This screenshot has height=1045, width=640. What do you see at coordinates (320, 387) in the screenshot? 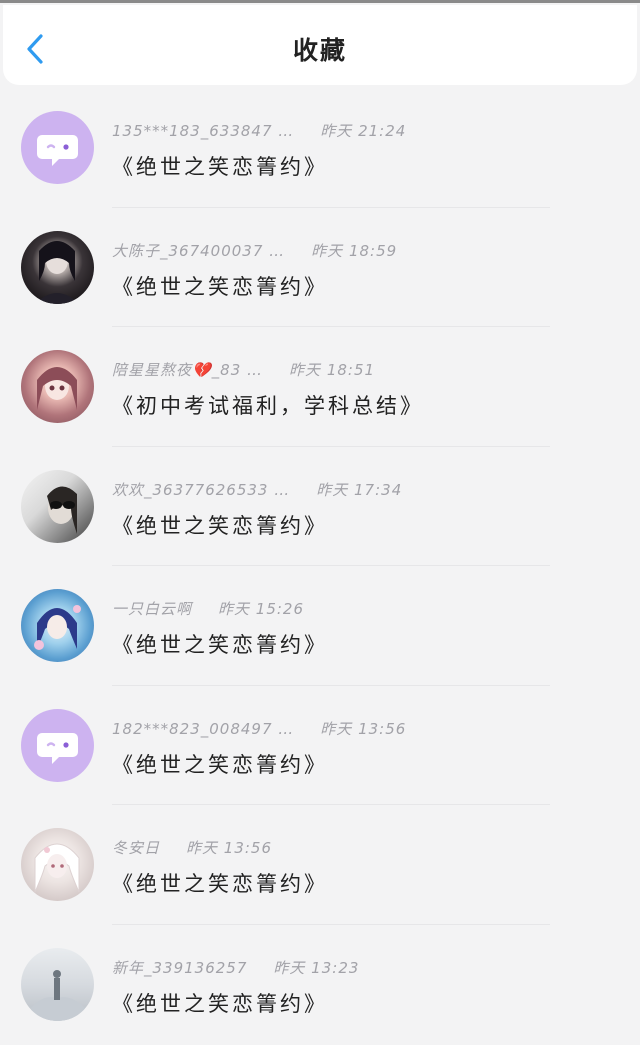
I see `list-item: 陪星星熬夜💔_83 … 昨天 18:51 《初中考试福利，学科总结》` at bounding box center [320, 387].